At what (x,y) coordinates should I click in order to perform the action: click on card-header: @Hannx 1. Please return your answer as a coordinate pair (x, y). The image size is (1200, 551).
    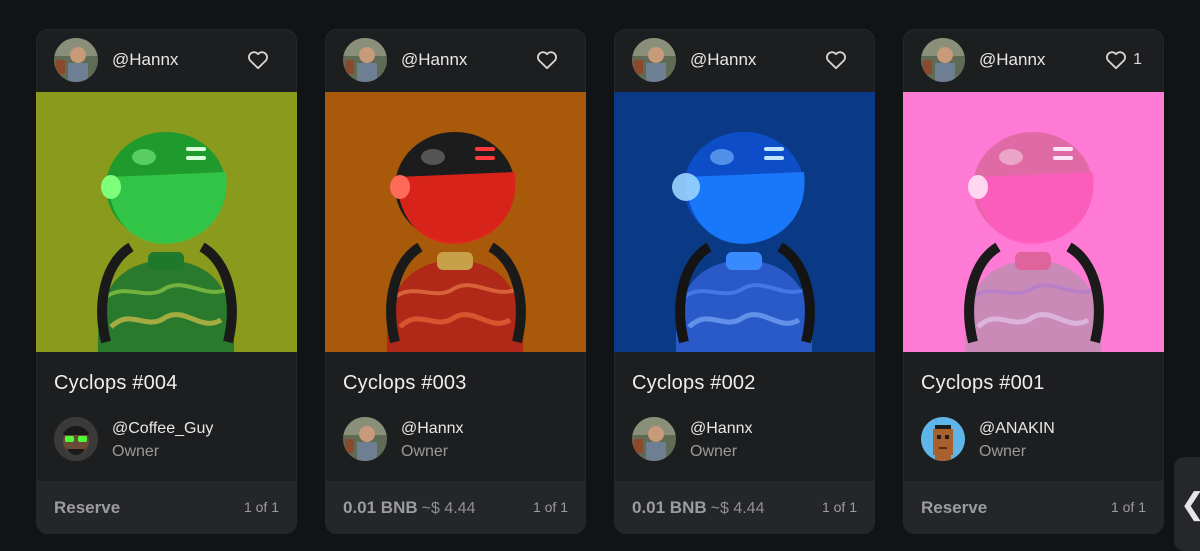
    Looking at the image, I should click on (1033, 60).